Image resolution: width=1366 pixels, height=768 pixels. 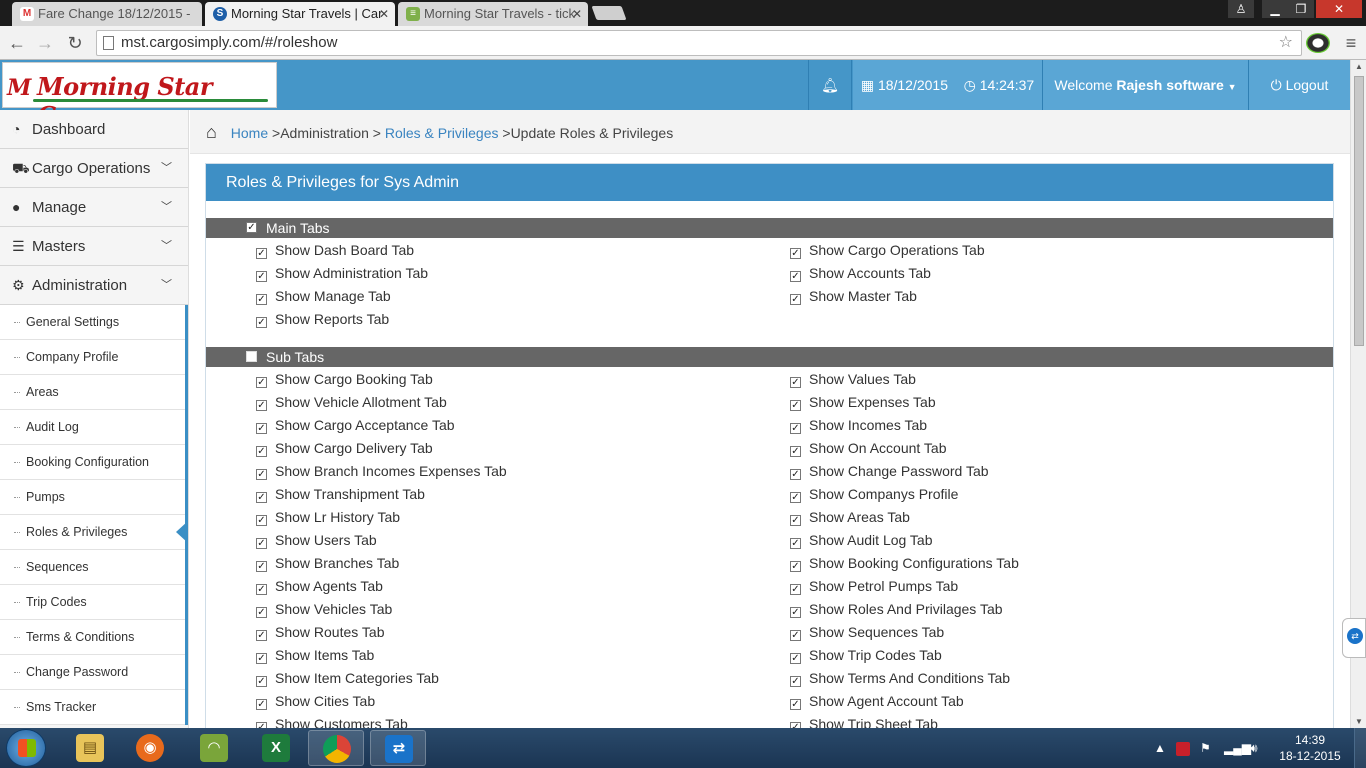 I want to click on sidebar-item-general-settings: General Settings, so click(x=92, y=322).